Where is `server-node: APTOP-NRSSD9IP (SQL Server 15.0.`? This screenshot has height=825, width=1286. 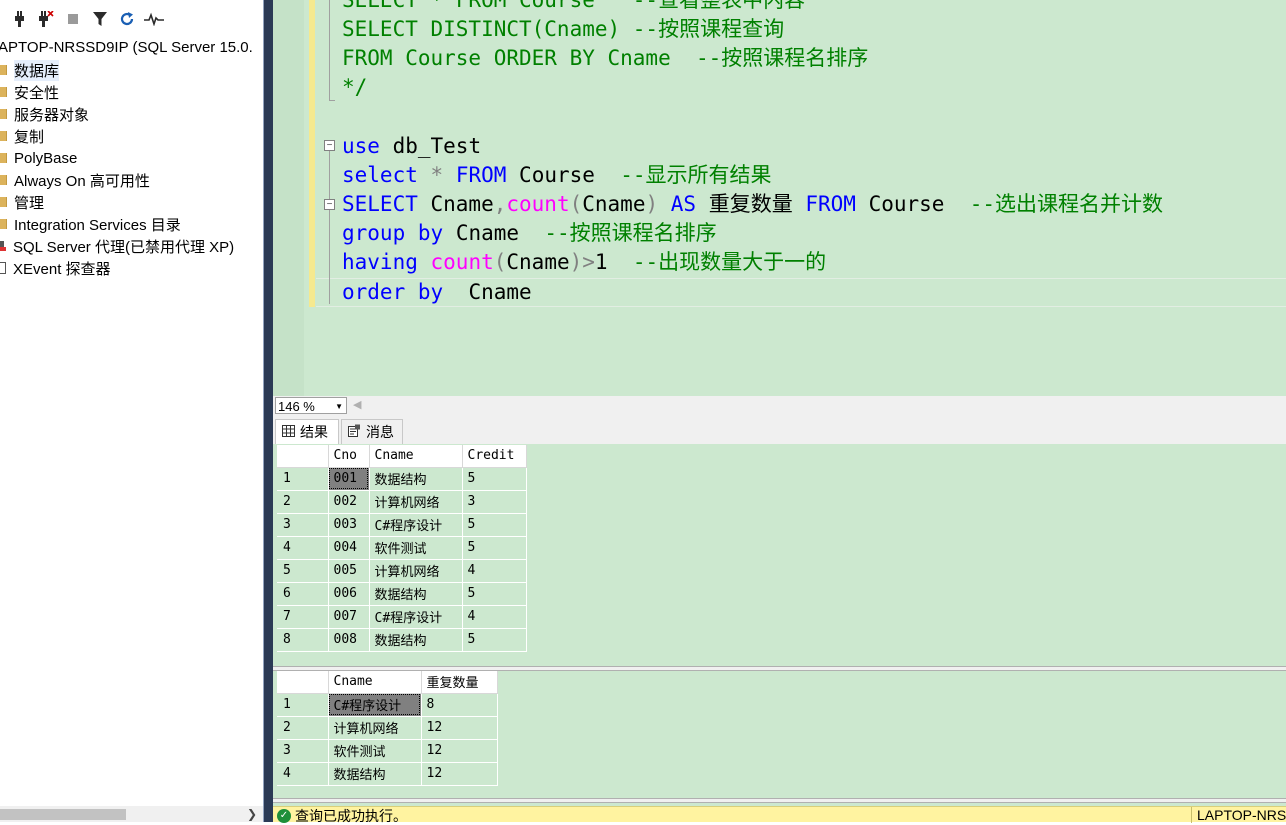
server-node: APTOP-NRSSD9IP (SQL Server 15.0. is located at coordinates (126, 47).